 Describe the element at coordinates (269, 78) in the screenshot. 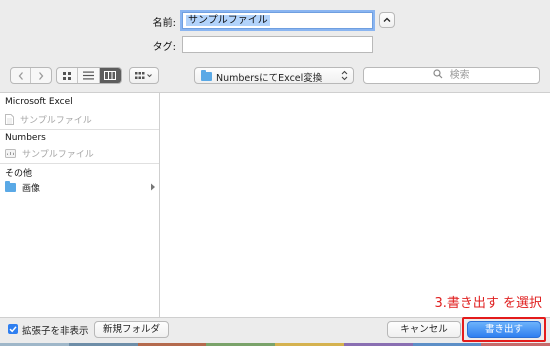

I see `location-label: NumbersにてExcel変換` at that location.